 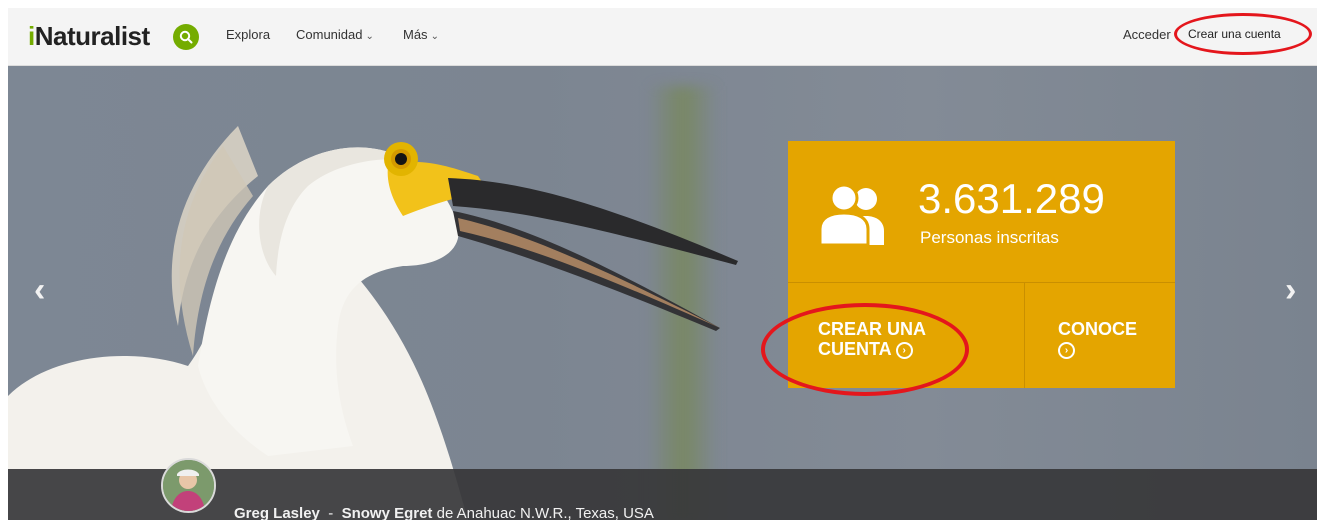 I want to click on nav-mas: Más ⌄, so click(x=421, y=34).